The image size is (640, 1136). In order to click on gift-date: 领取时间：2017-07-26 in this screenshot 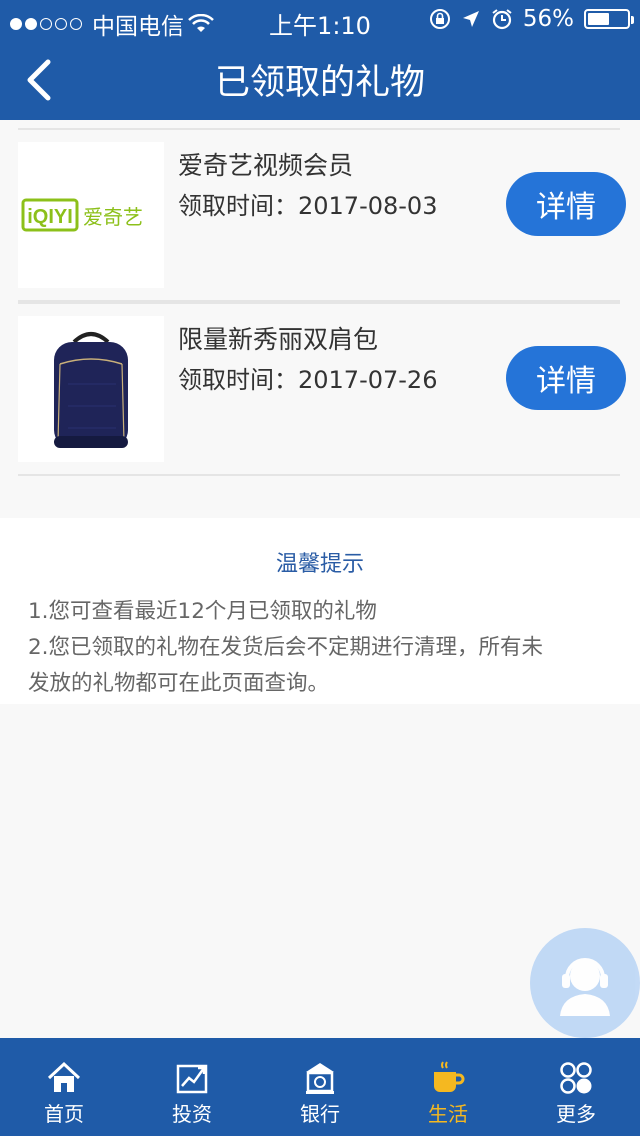, I will do `click(308, 380)`.